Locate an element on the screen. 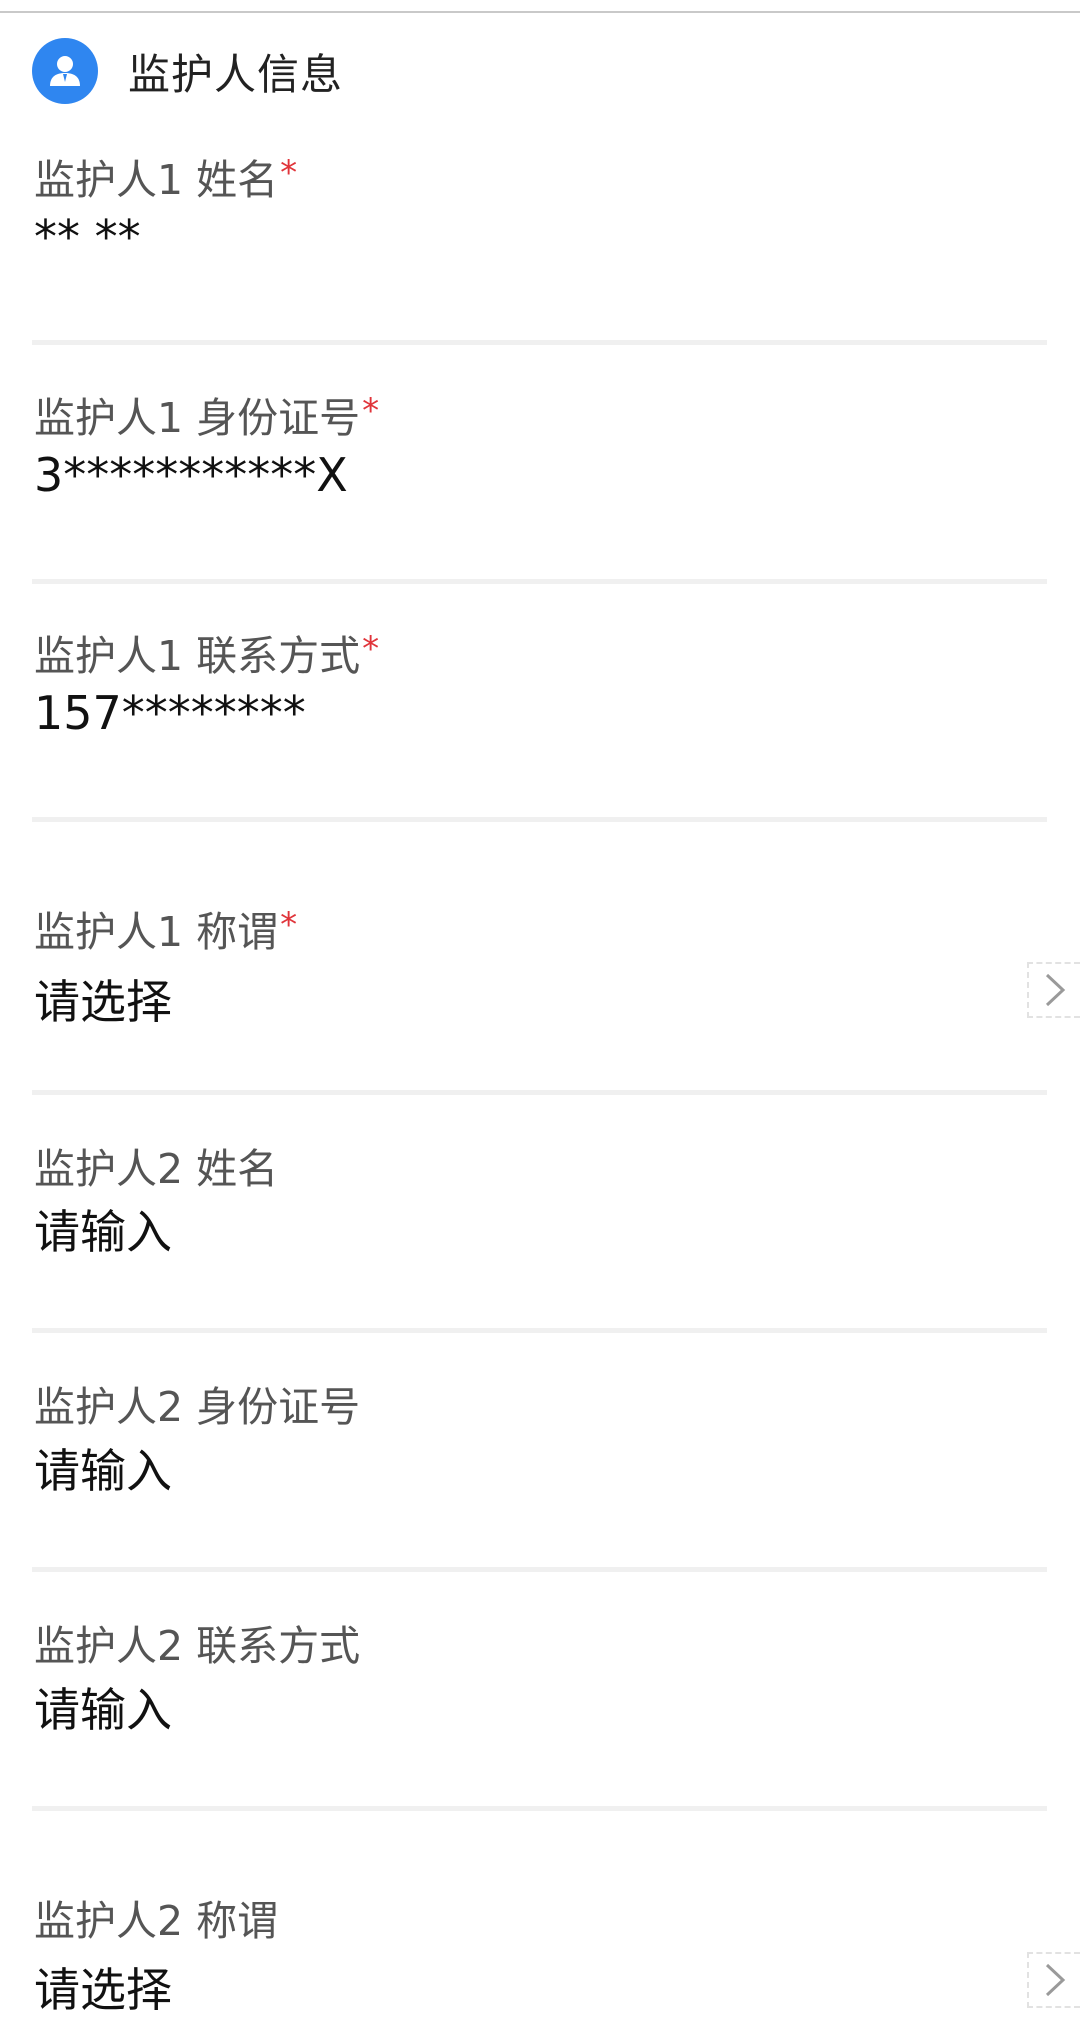  guardian2-name-label: 监护人2 姓名 is located at coordinates (156, 1169).